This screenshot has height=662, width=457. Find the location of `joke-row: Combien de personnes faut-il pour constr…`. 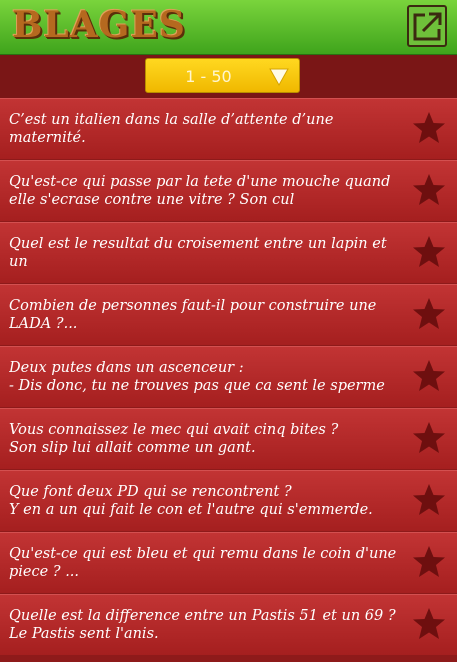

joke-row: Combien de personnes faut-il pour constr… is located at coordinates (228, 314).